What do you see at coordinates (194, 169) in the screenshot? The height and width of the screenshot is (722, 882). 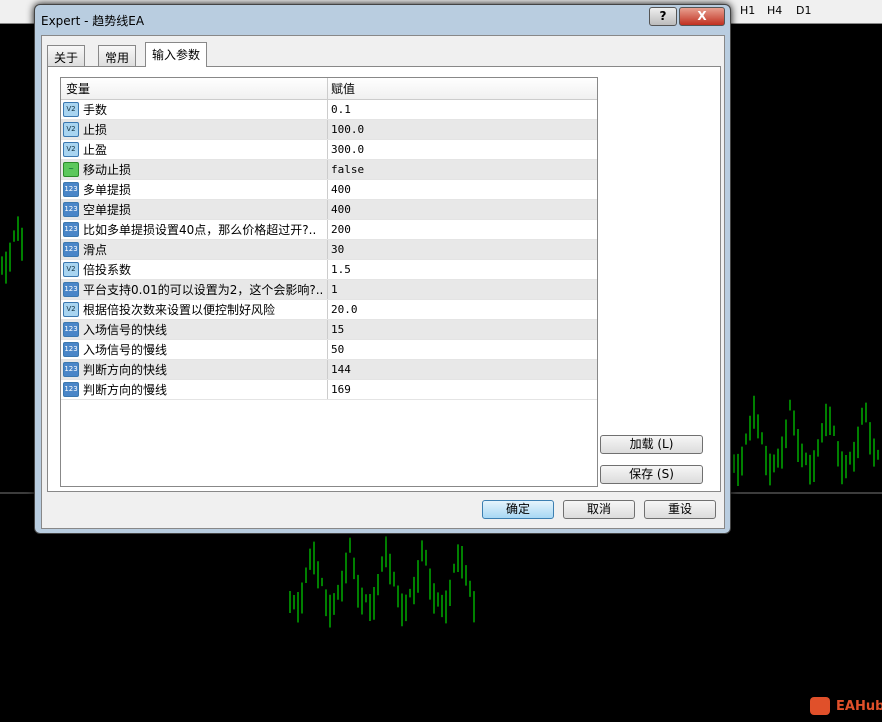 I see `param-name: ~ 移动止损` at bounding box center [194, 169].